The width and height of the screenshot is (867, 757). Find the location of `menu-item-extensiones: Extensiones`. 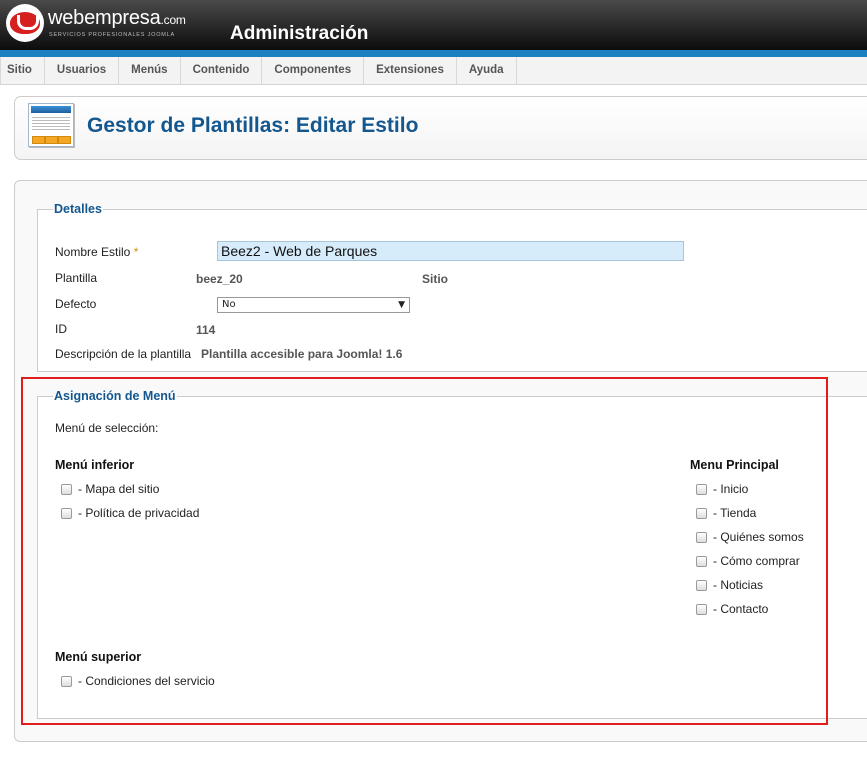

menu-item-extensiones: Extensiones is located at coordinates (410, 70).